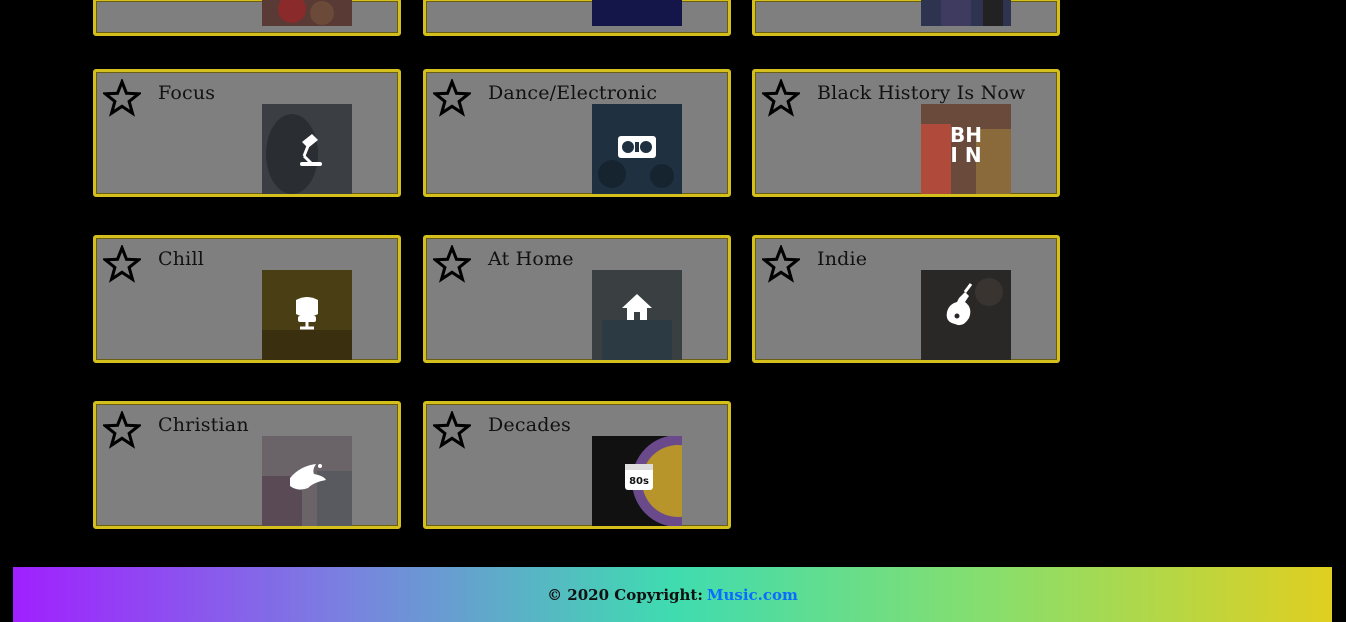 Image resolution: width=1346 pixels, height=622 pixels. I want to click on genre-title: Indie, so click(842, 259).